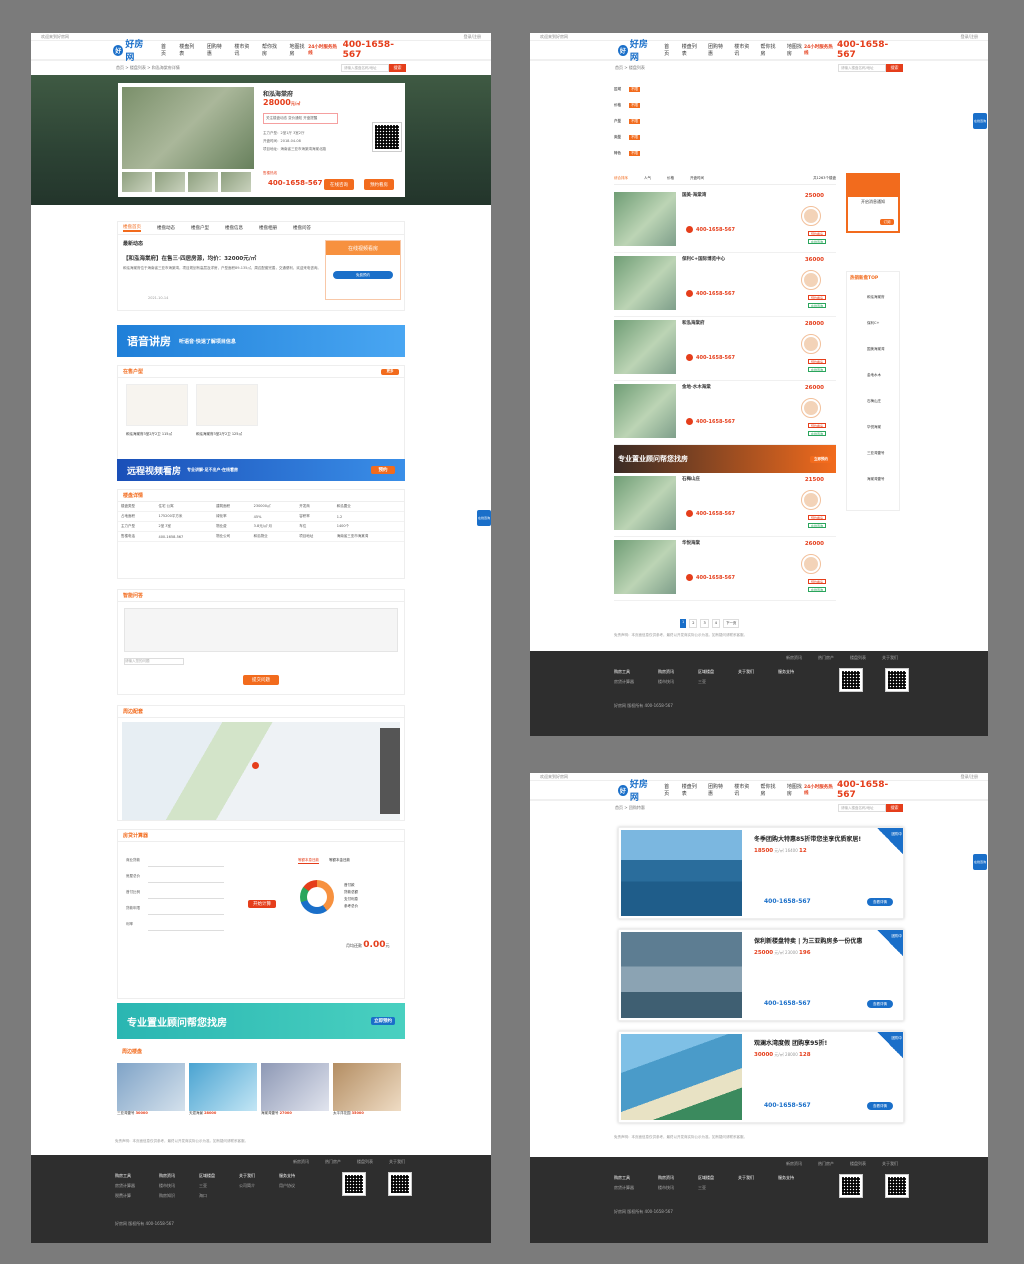  What do you see at coordinates (261, 341) in the screenshot?
I see `voice-banner: 语音讲房 听语音·快速了解项目信息` at bounding box center [261, 341].